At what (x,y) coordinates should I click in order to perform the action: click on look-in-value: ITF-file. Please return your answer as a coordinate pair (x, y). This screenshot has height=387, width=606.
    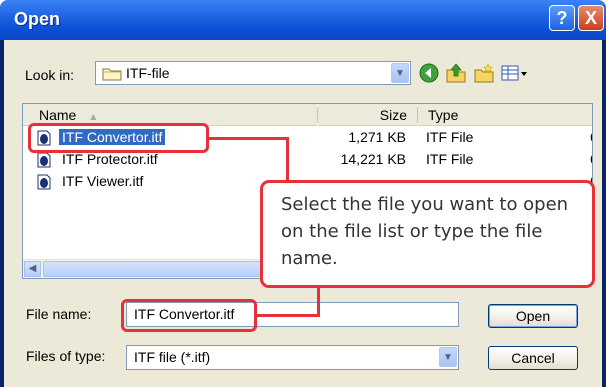
    Looking at the image, I should click on (148, 73).